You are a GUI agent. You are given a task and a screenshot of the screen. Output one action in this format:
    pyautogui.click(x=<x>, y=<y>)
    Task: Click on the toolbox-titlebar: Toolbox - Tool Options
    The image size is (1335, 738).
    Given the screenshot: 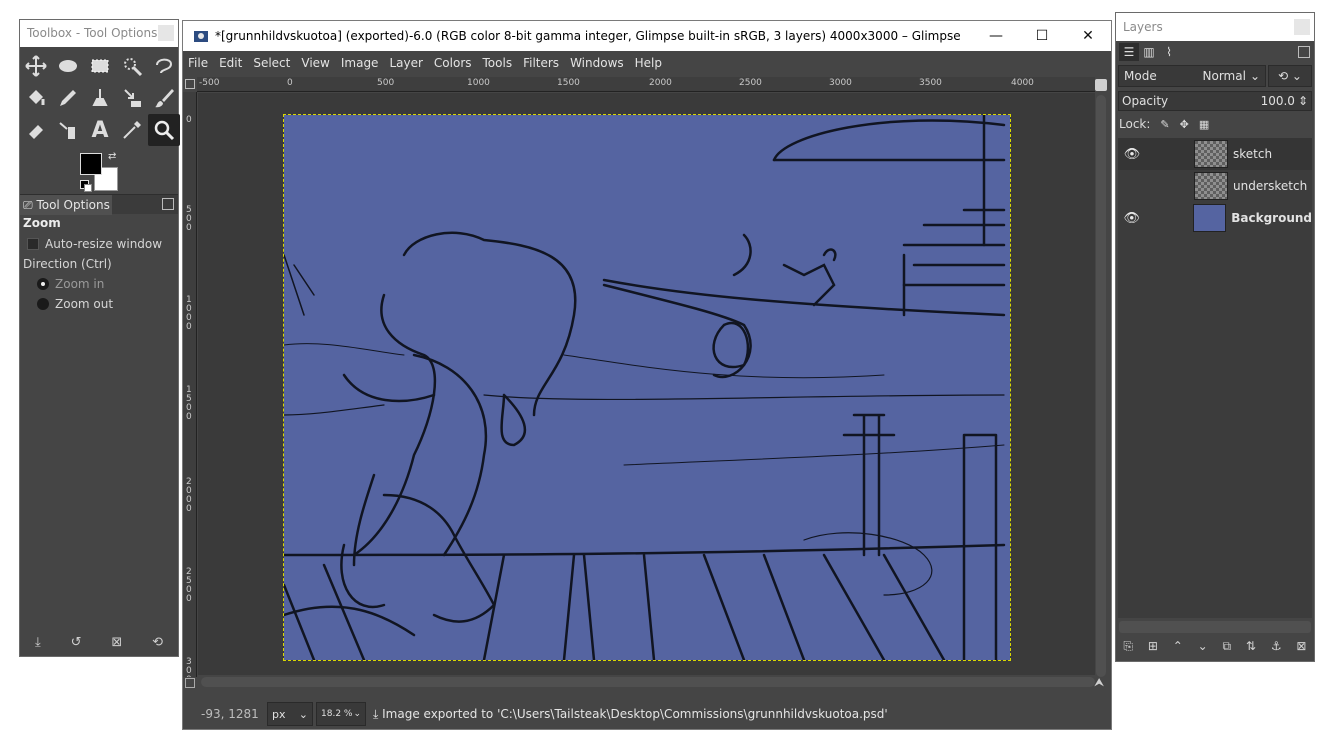 What is the action you would take?
    pyautogui.click(x=99, y=33)
    